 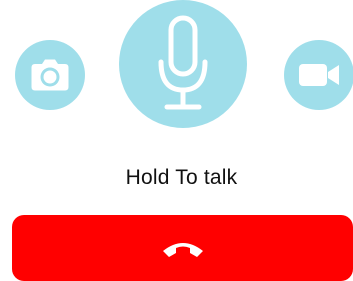 I want to click on camera-button, so click(x=50, y=75).